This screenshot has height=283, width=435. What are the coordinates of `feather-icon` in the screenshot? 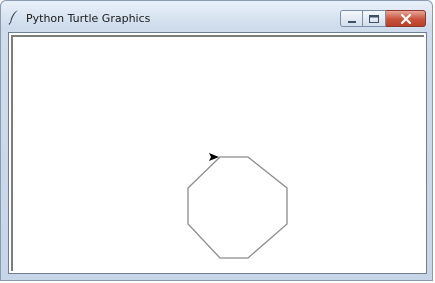 It's located at (13, 17).